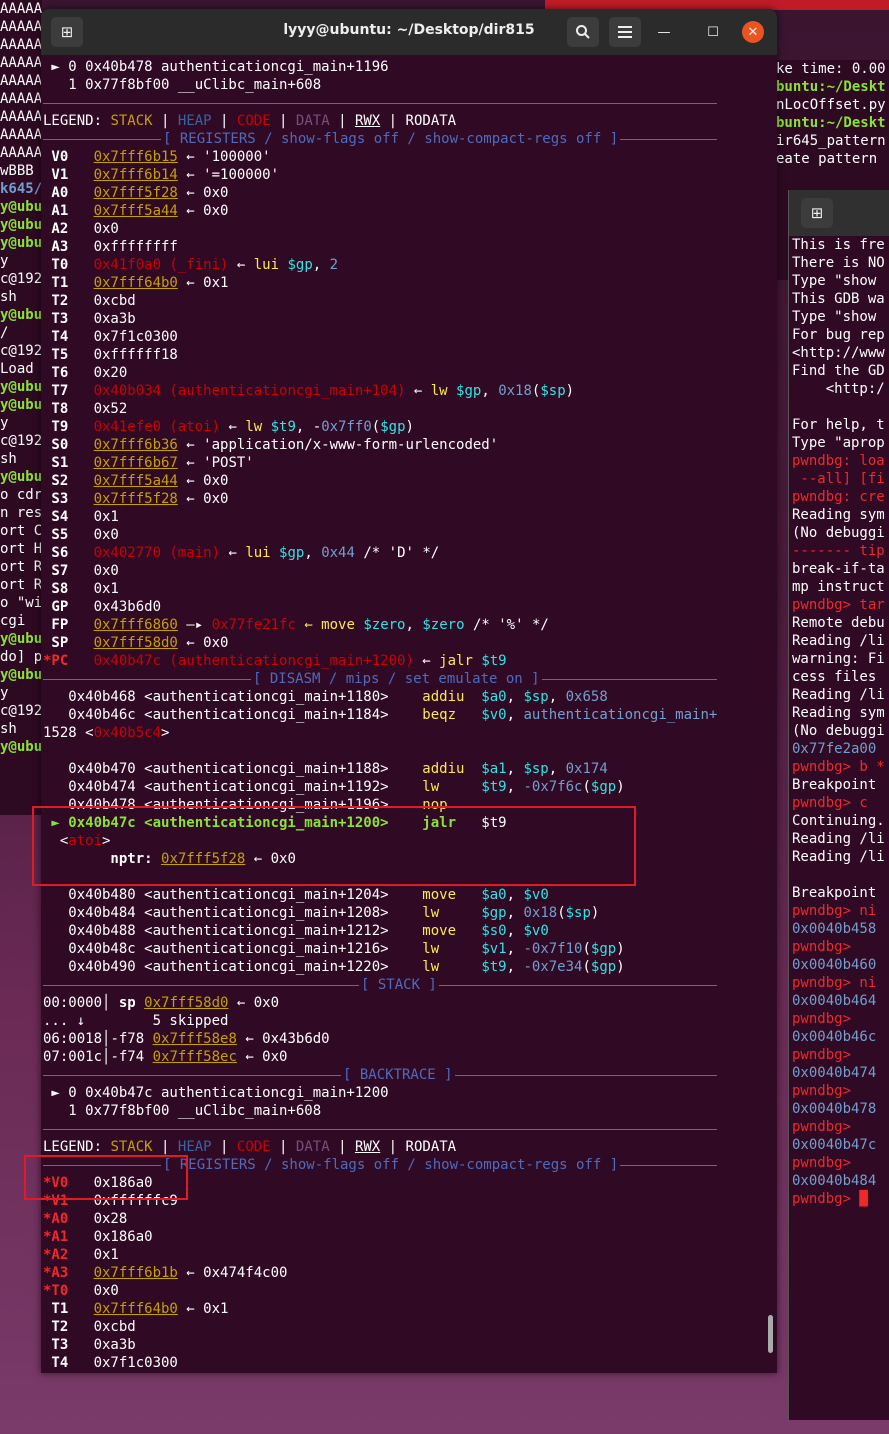 The height and width of the screenshot is (1434, 889). I want to click on bg-line: y@ubu, so click(21, 477).